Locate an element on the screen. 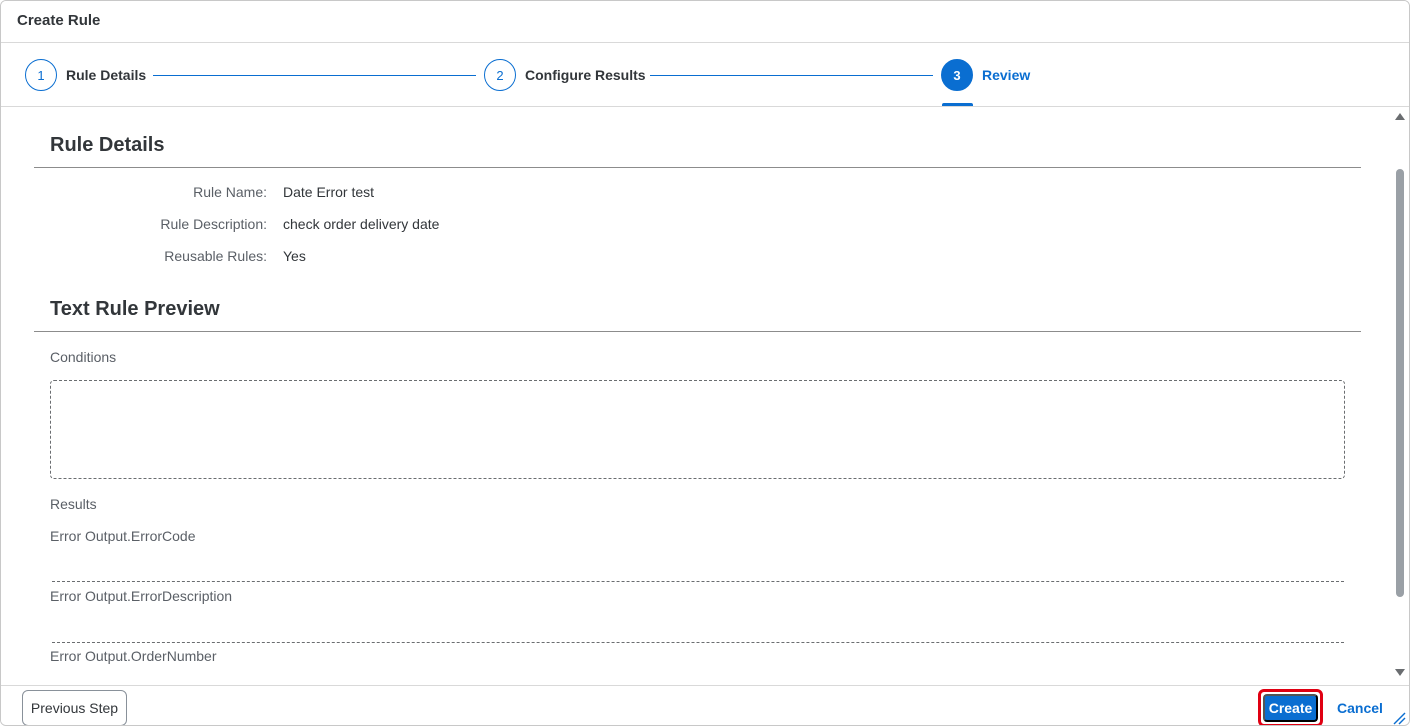 The width and height of the screenshot is (1410, 726). step-label: Review is located at coordinates (1006, 75).